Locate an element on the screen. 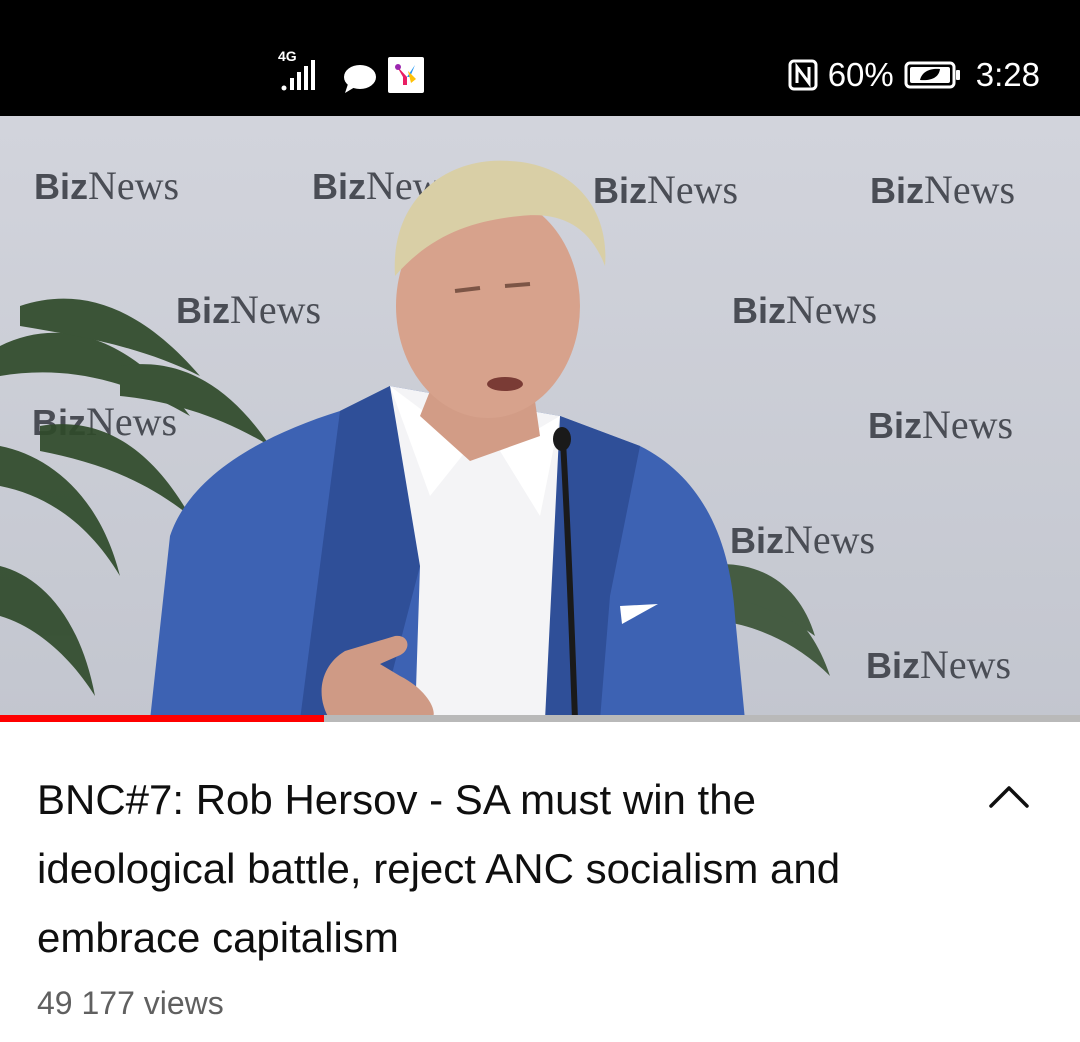  nfc-icon is located at coordinates (803, 75).